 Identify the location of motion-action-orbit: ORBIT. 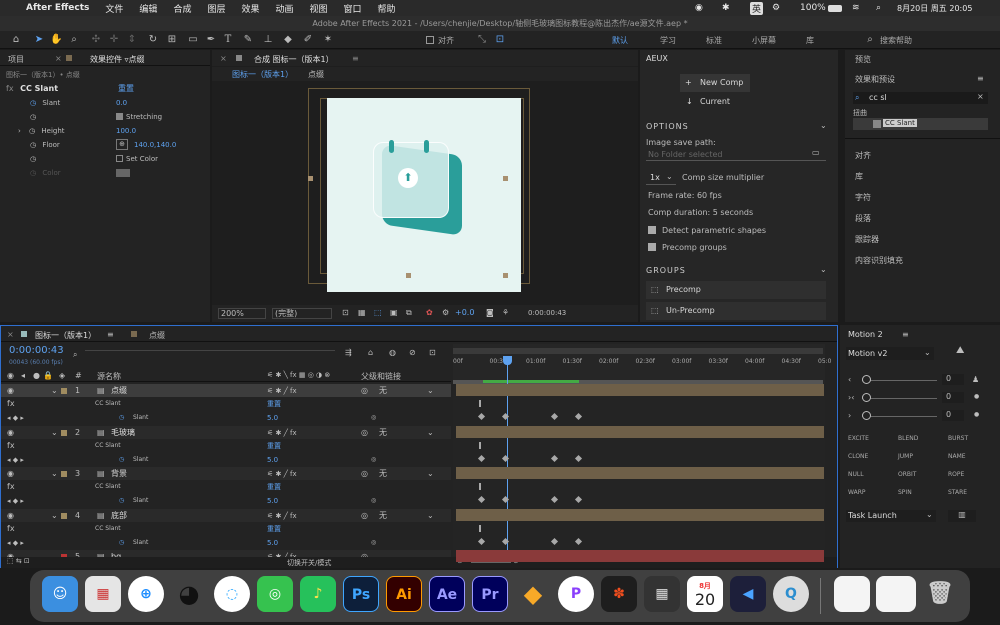
(907, 474).